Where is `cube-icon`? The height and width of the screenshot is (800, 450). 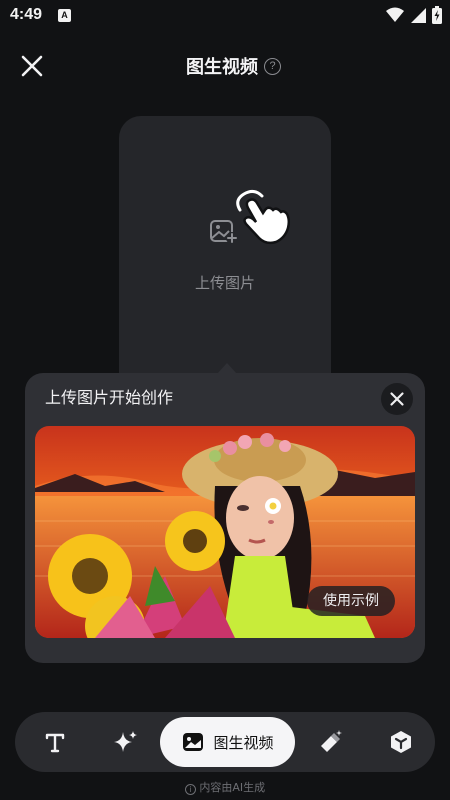
cube-icon is located at coordinates (401, 742).